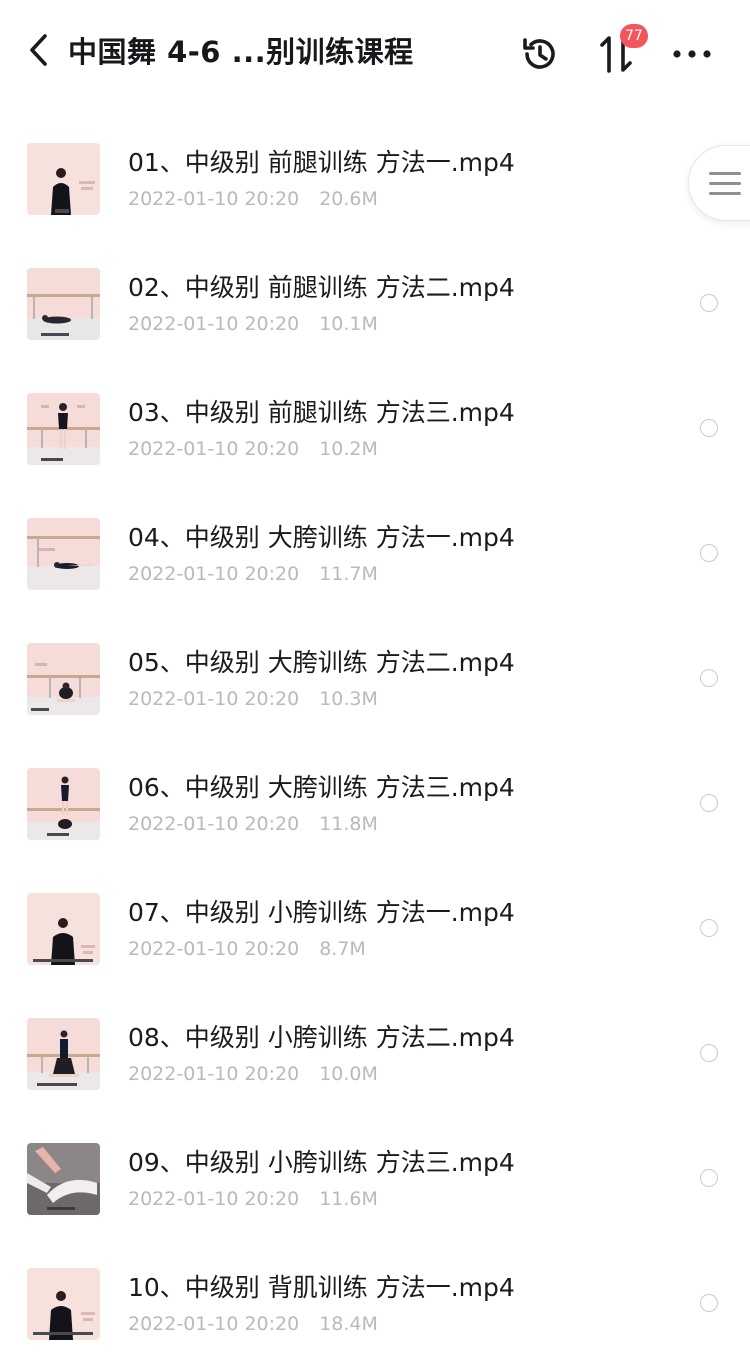 Image resolution: width=750 pixels, height=1367 pixels. I want to click on file-size: 11.8M, so click(348, 824).